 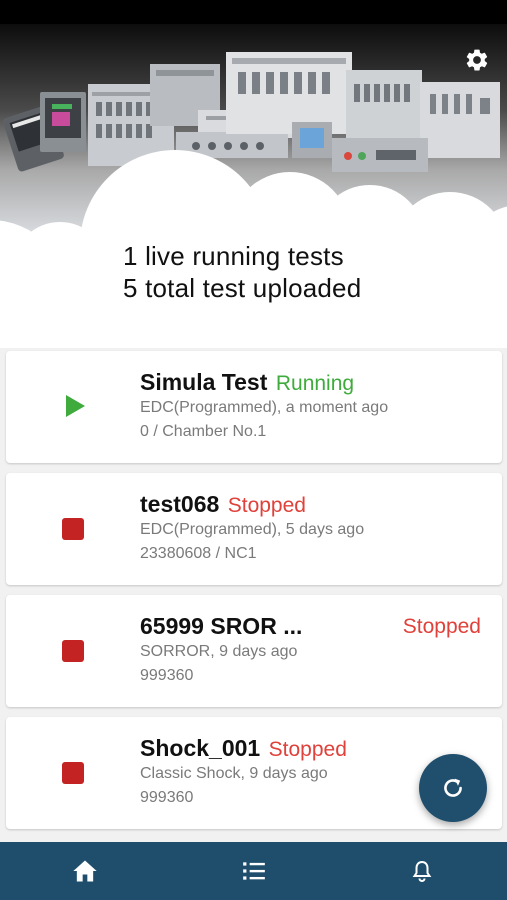 What do you see at coordinates (242, 288) in the screenshot?
I see `total-tests-count: 5 total test uploaded` at bounding box center [242, 288].